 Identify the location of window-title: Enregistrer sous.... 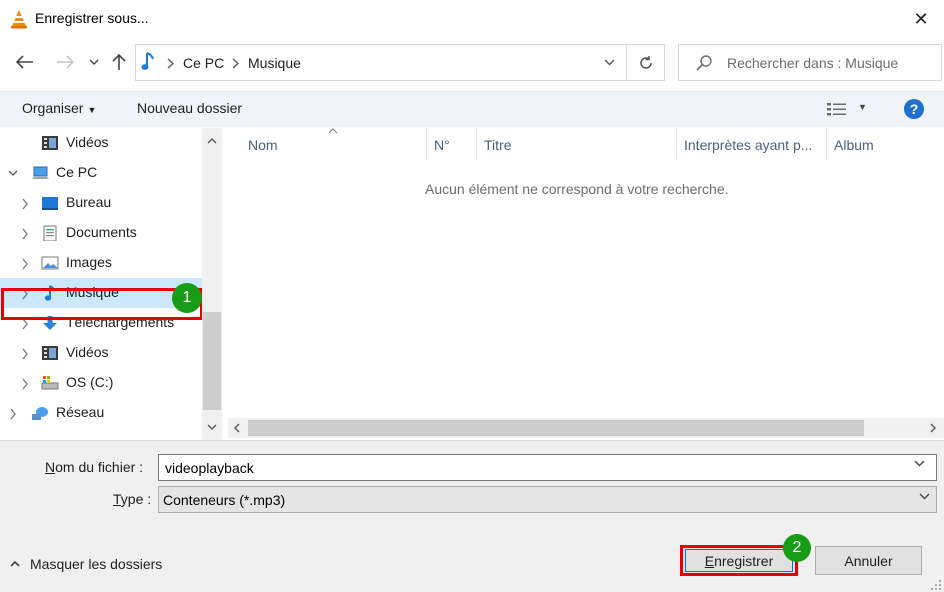
(92, 18).